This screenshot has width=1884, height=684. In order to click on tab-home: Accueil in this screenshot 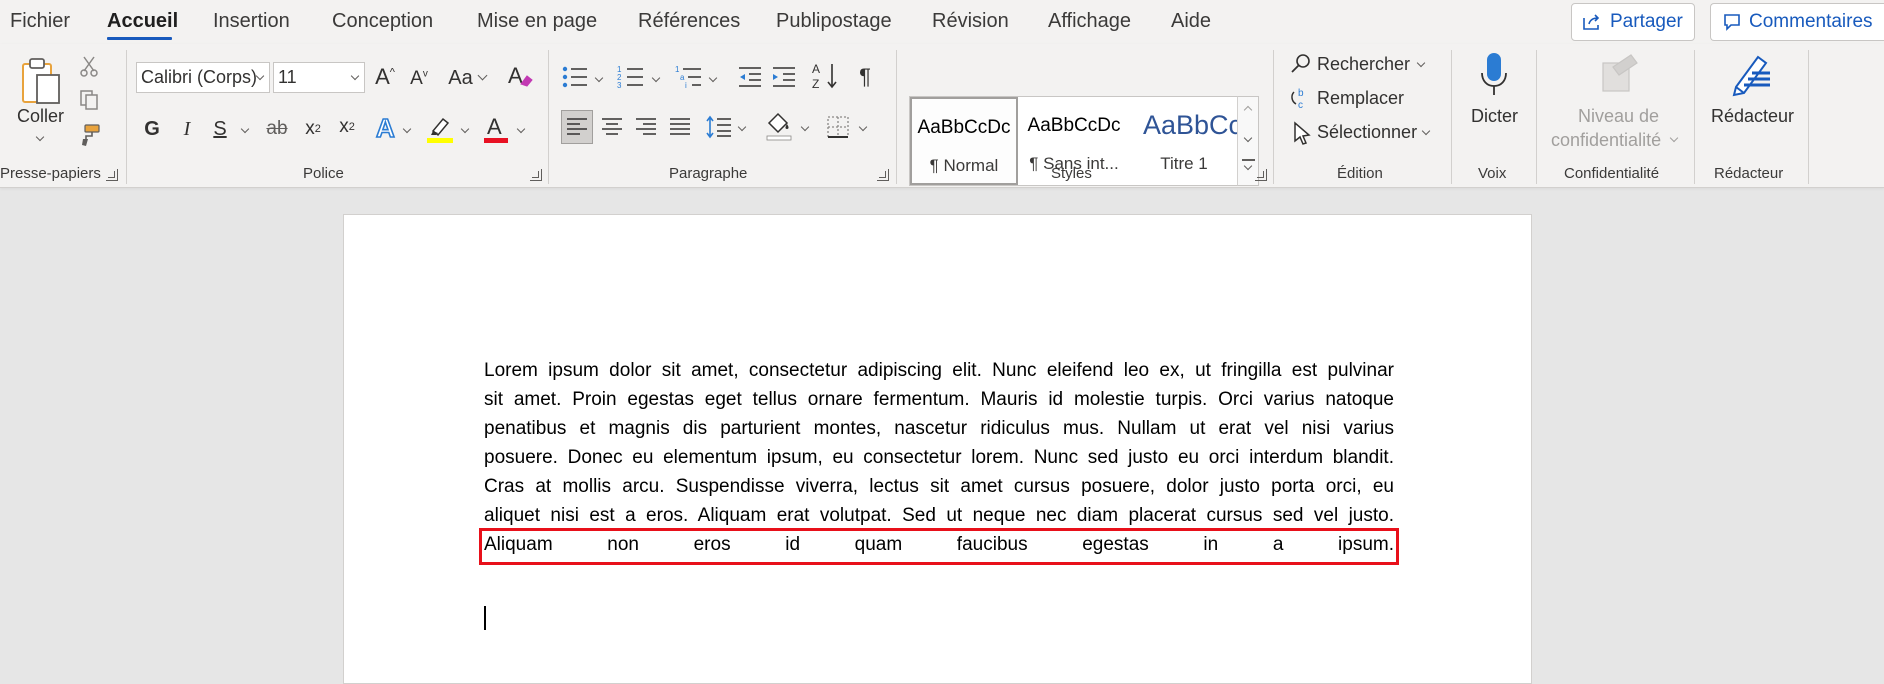, I will do `click(142, 21)`.